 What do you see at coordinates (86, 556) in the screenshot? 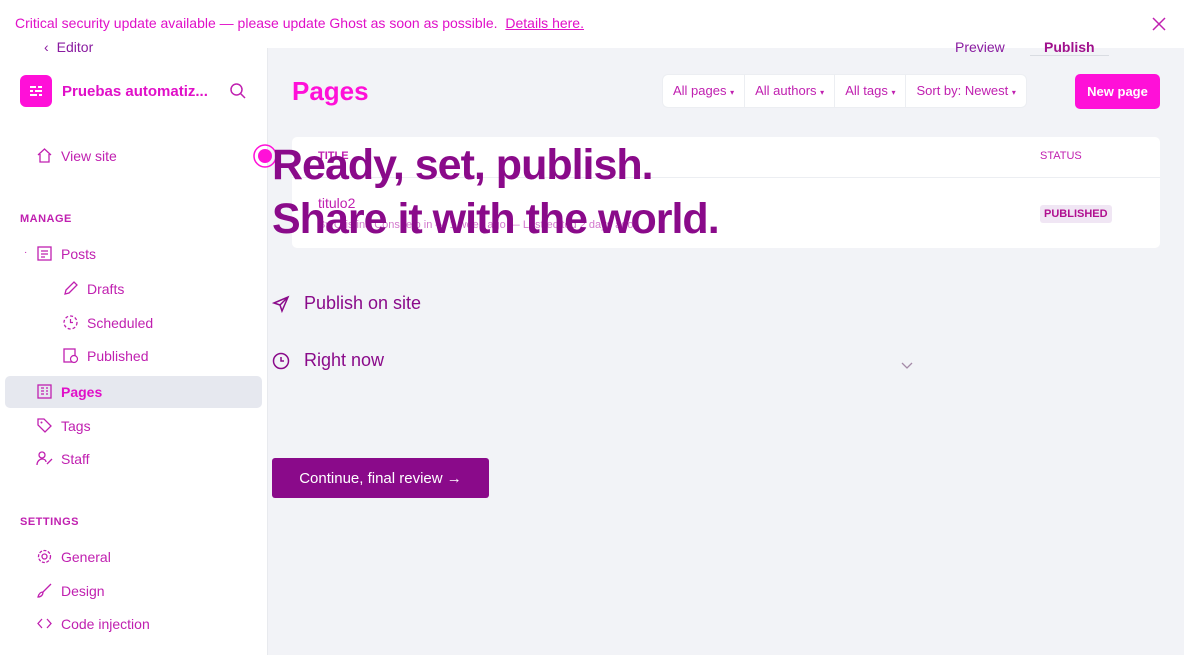
I see `general-label: General` at bounding box center [86, 556].